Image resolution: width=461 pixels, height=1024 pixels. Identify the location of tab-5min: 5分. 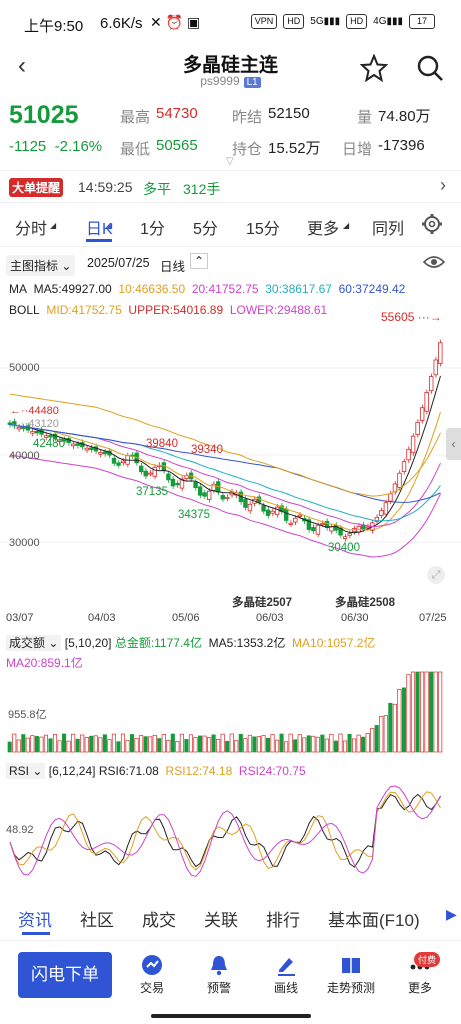
(205, 227).